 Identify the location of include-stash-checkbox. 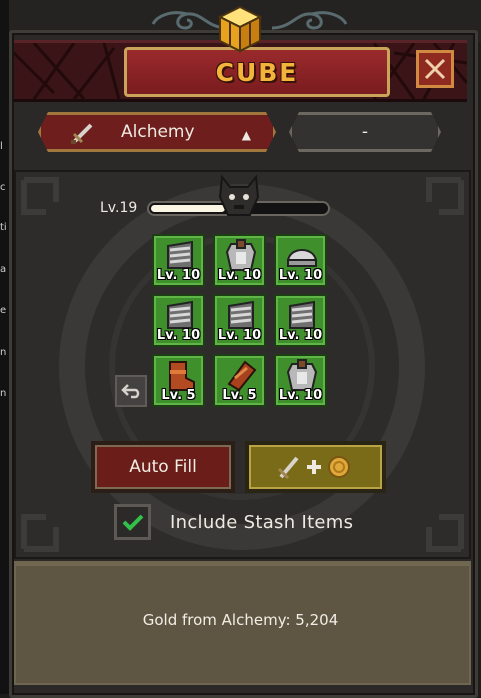
(132, 522).